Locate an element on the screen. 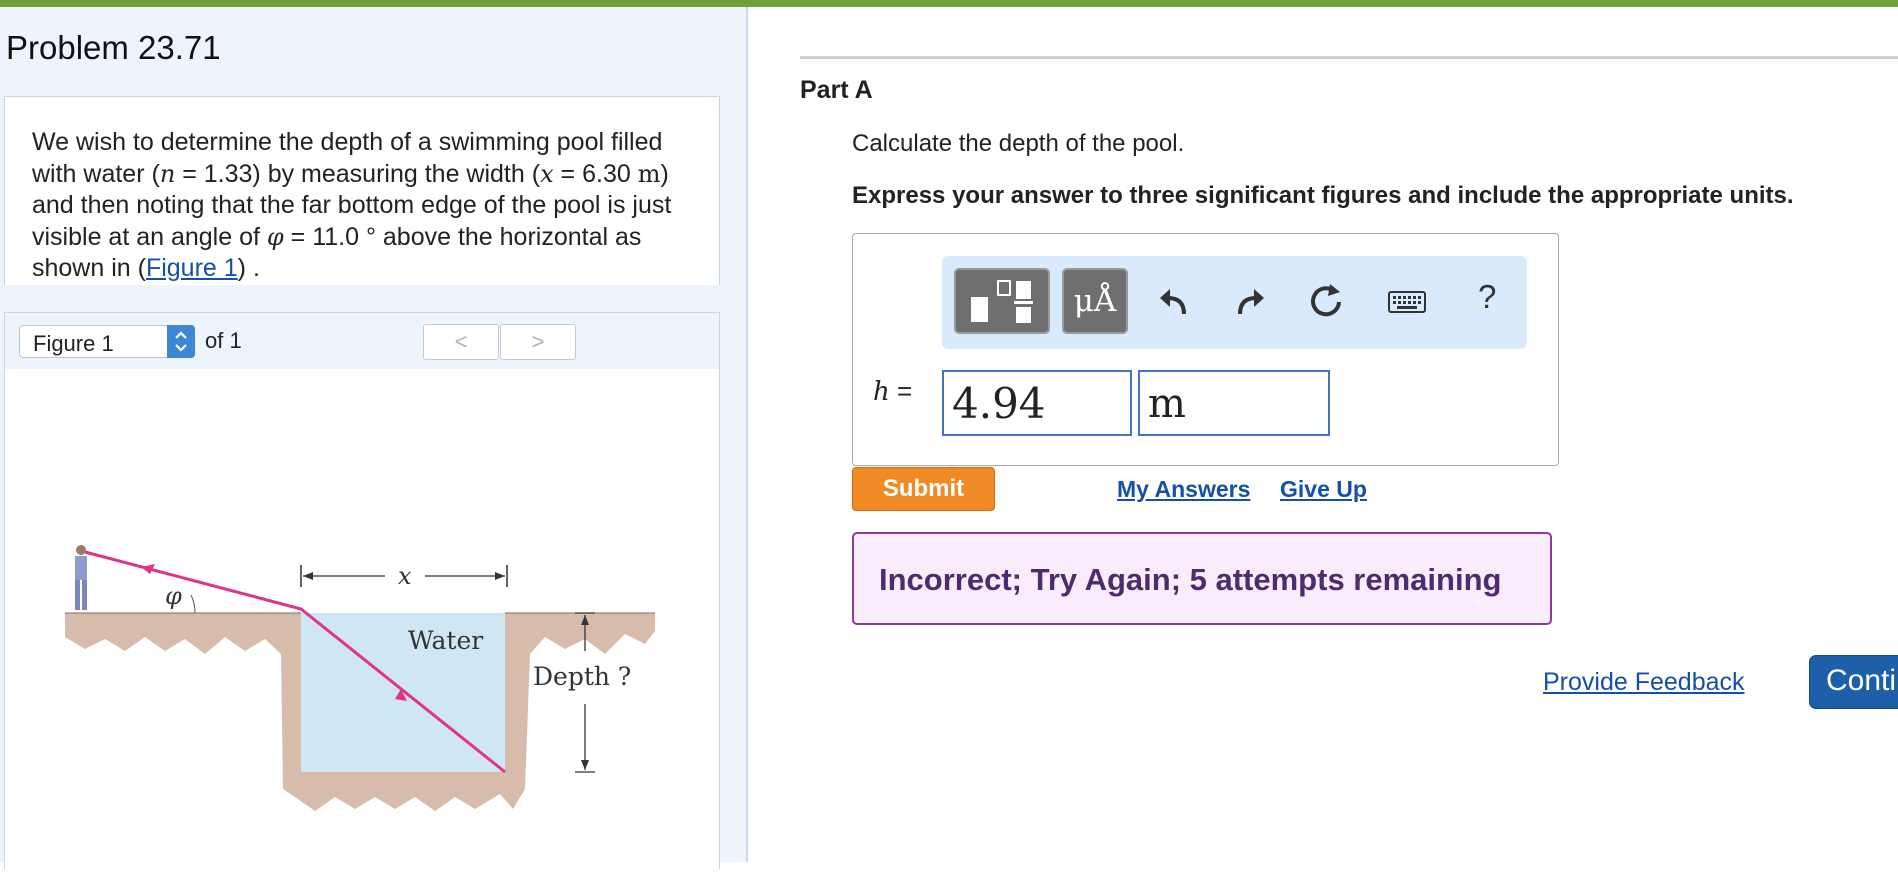 The height and width of the screenshot is (874, 1898). equals-sign: = is located at coordinates (901, 391).